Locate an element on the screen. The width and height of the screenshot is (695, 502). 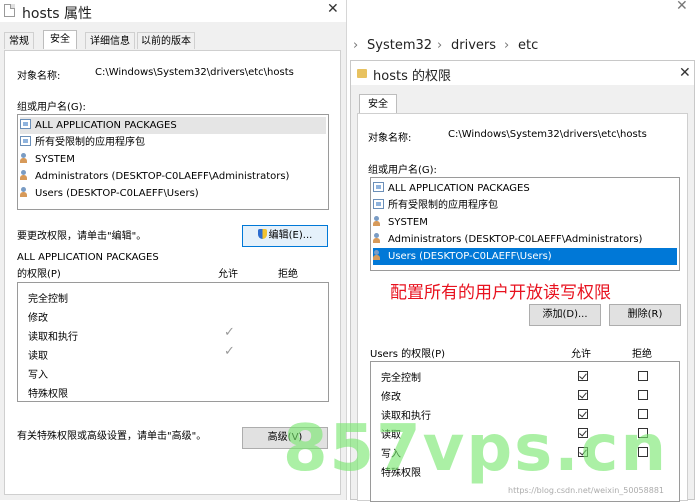
tab-bar: 常规 安全 详细信息 以前的版本 is located at coordinates (173, 40).